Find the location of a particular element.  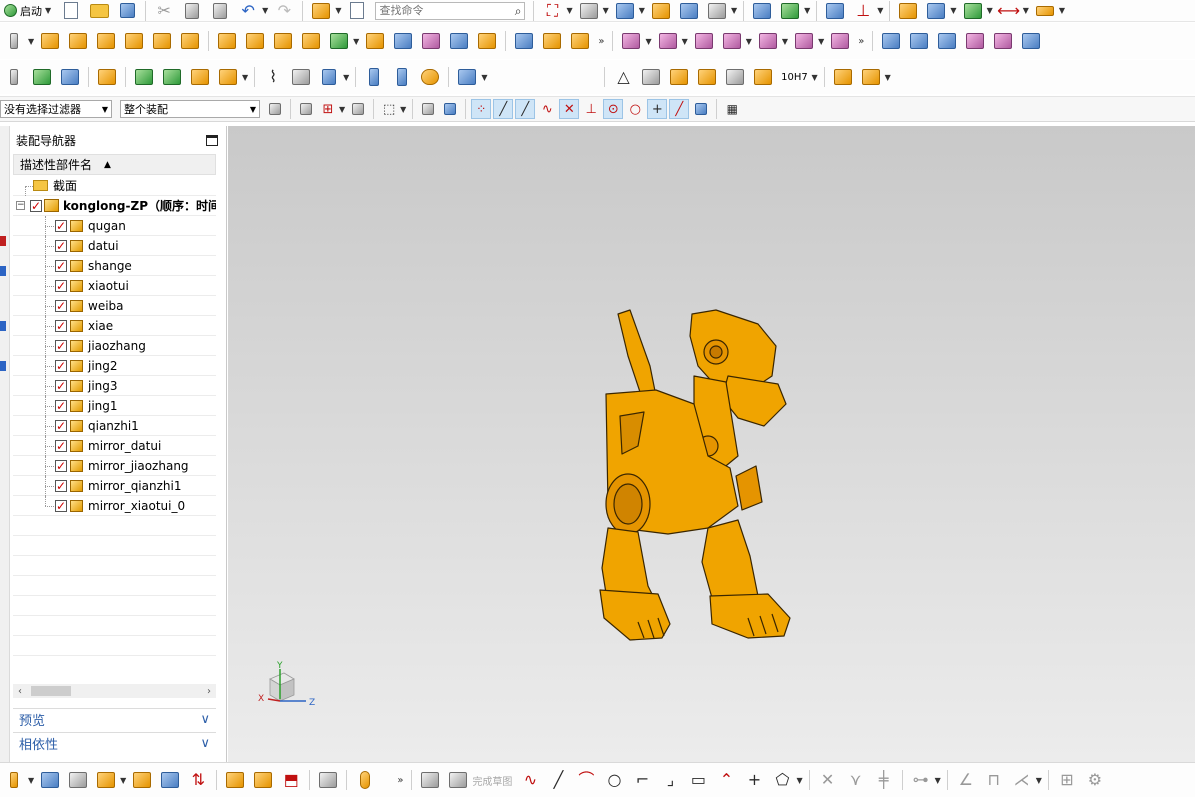

edge-blend-button is located at coordinates (524, 41).